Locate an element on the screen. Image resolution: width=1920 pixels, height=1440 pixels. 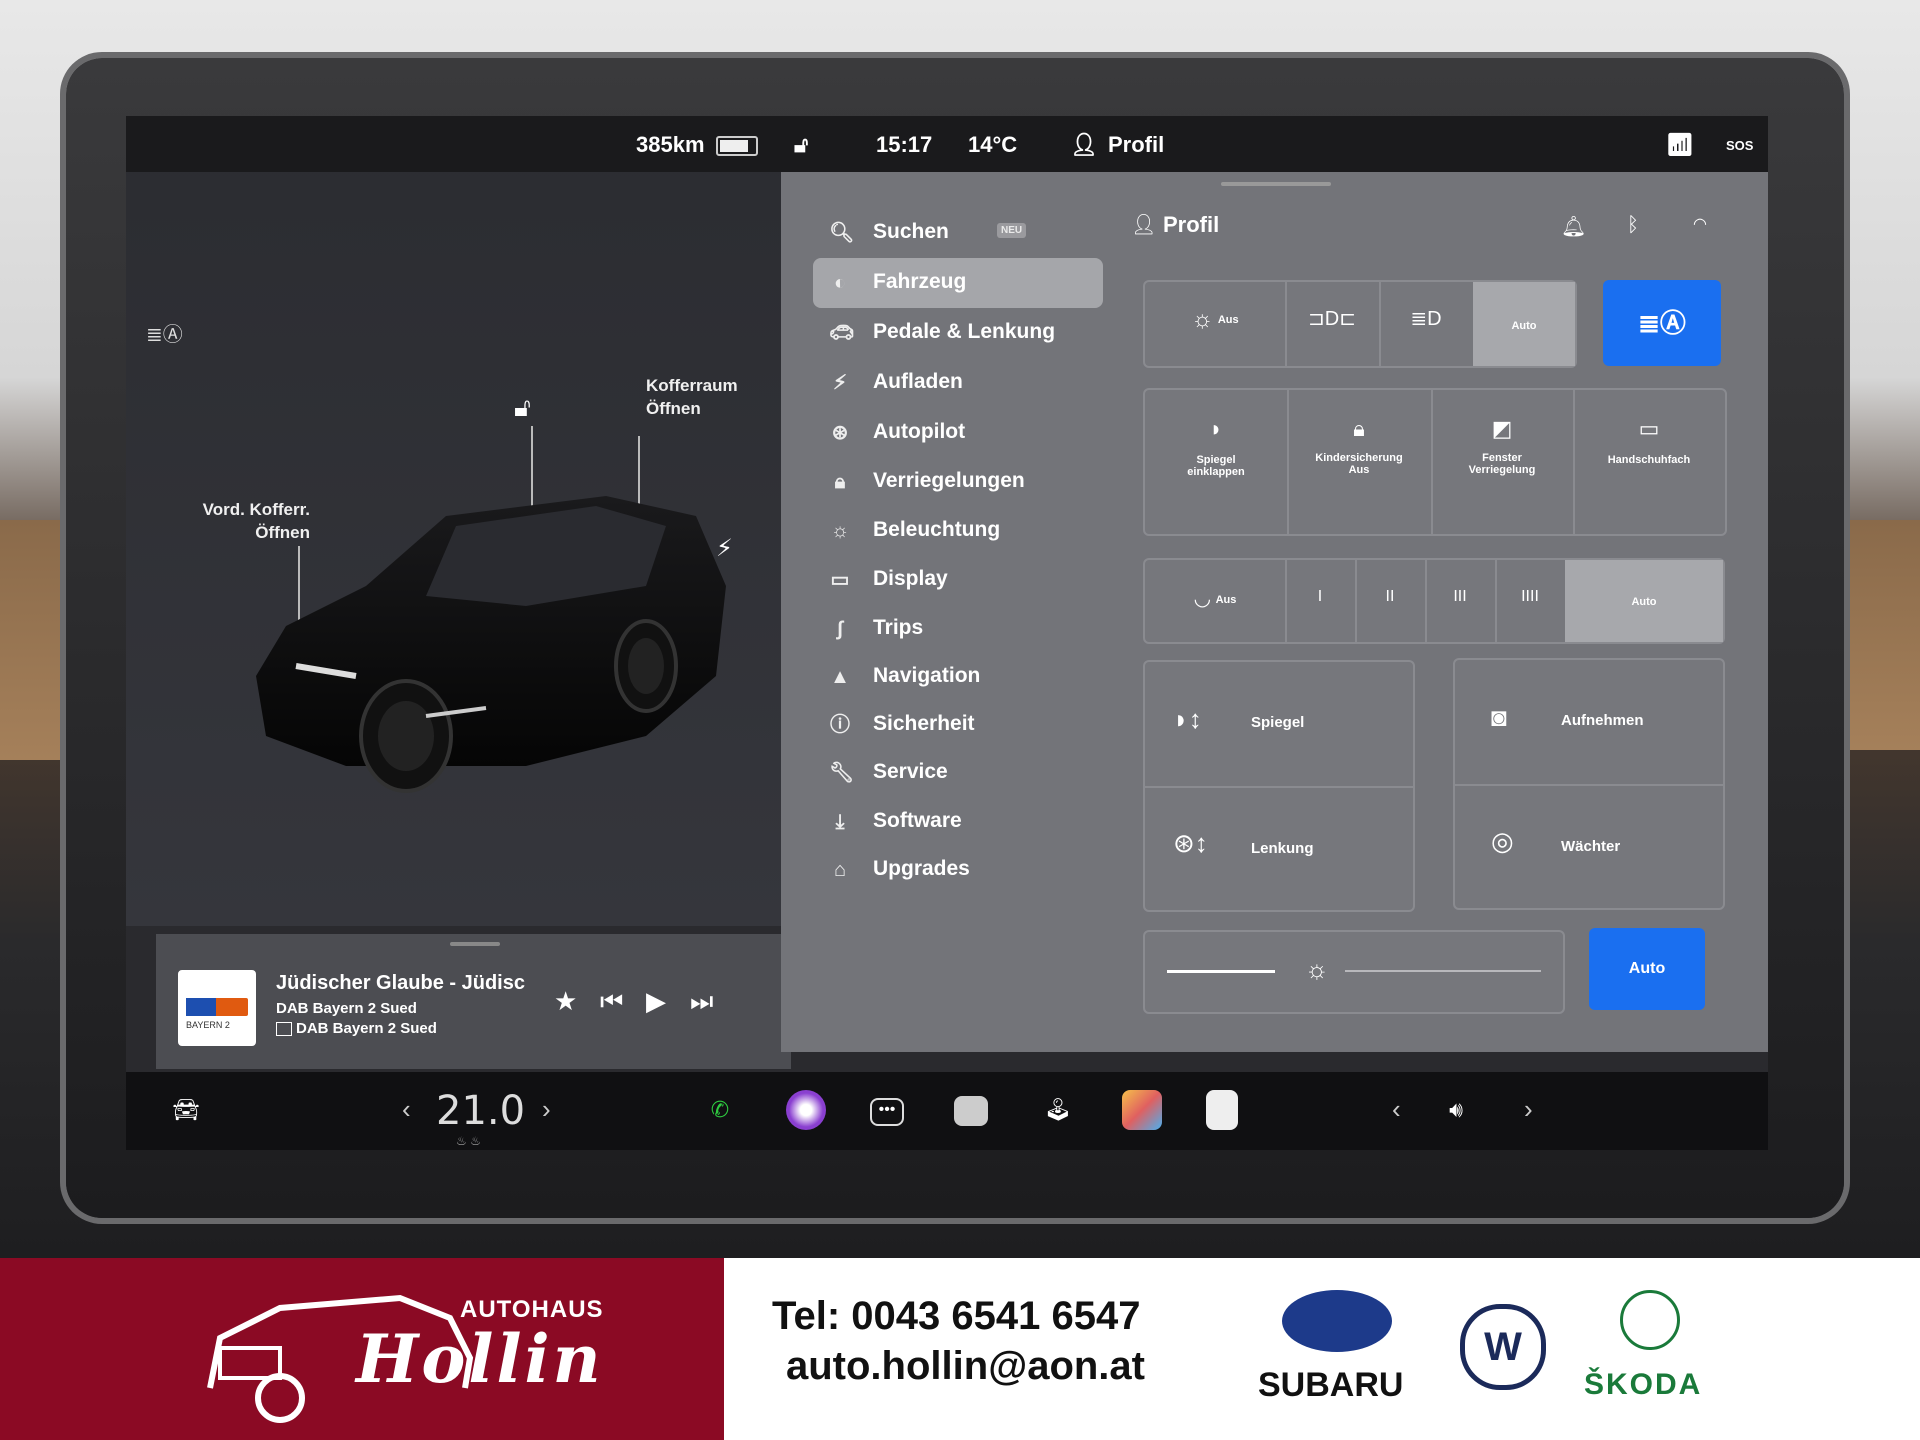
menu-item-software: ⤓ Software is located at coordinates (958, 822).